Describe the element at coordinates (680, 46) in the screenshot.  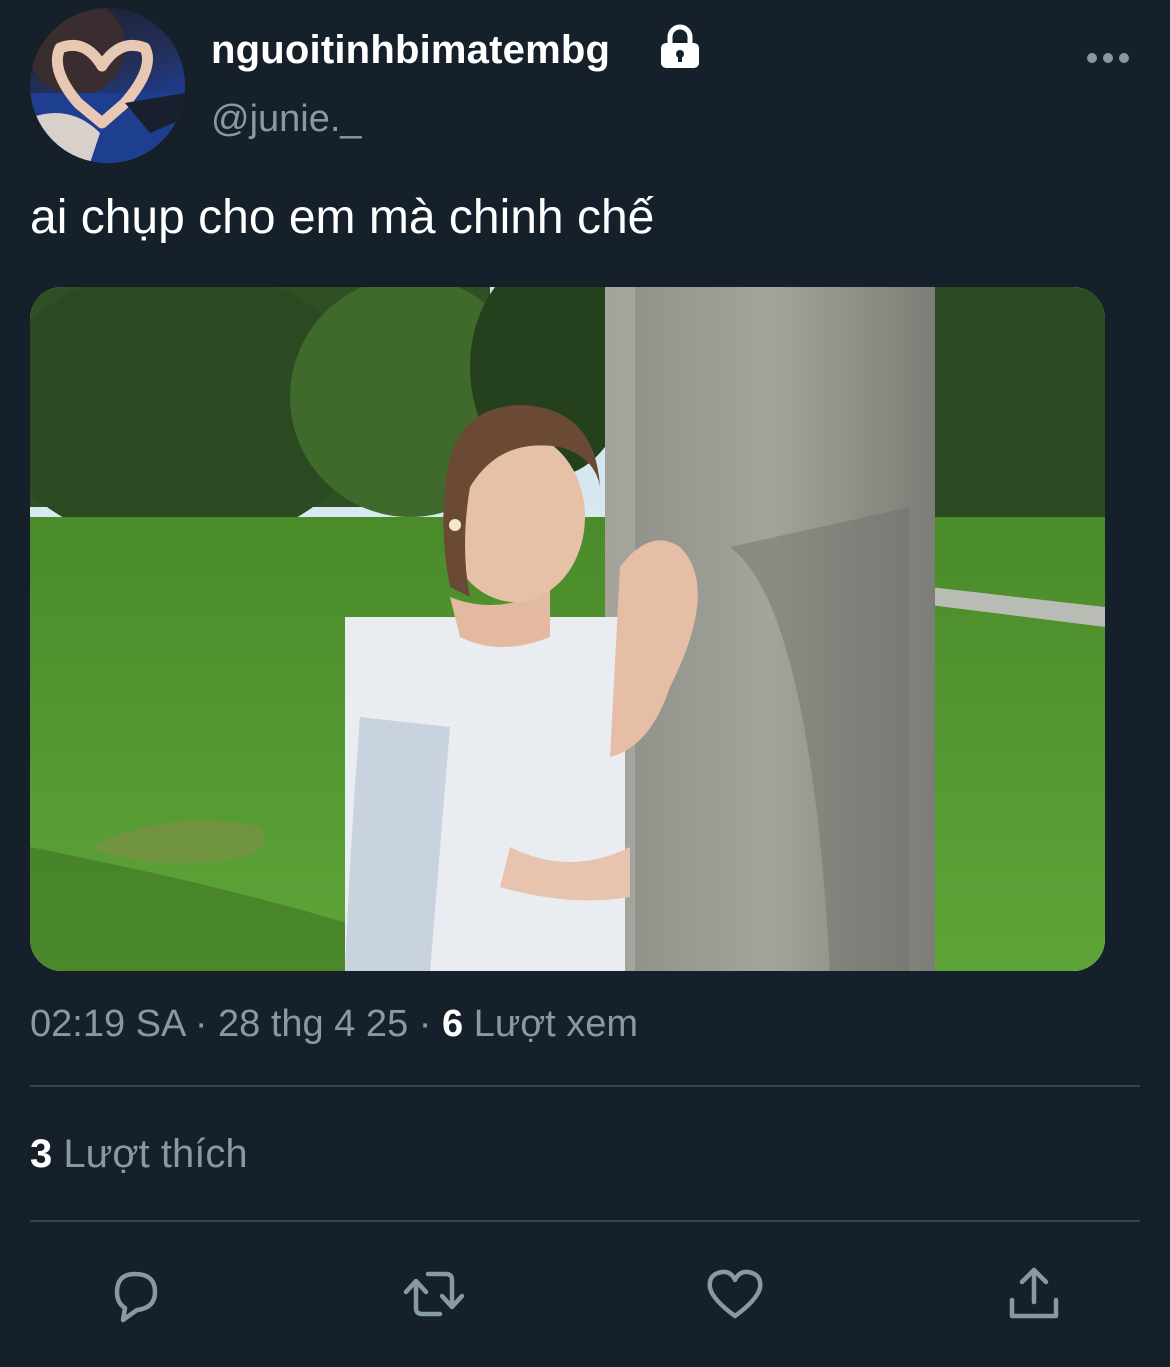
I see `lock-icon` at that location.